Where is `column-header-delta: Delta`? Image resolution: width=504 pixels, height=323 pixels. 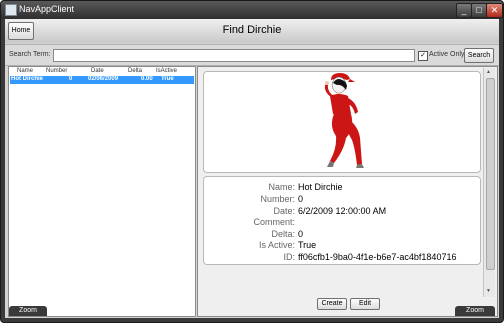 column-header-delta: Delta is located at coordinates (135, 71).